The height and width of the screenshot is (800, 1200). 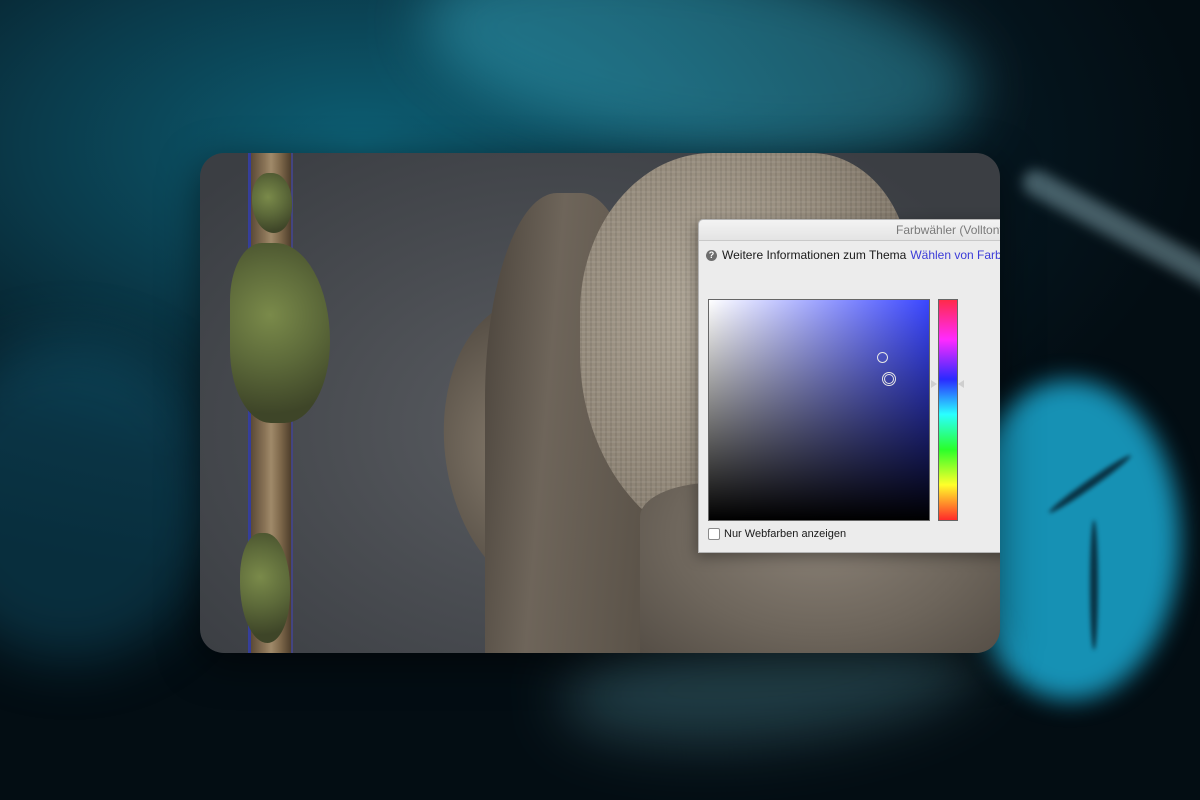 I want to click on dialog-title: Farbwähler (Volltonf, so click(x=849, y=230).